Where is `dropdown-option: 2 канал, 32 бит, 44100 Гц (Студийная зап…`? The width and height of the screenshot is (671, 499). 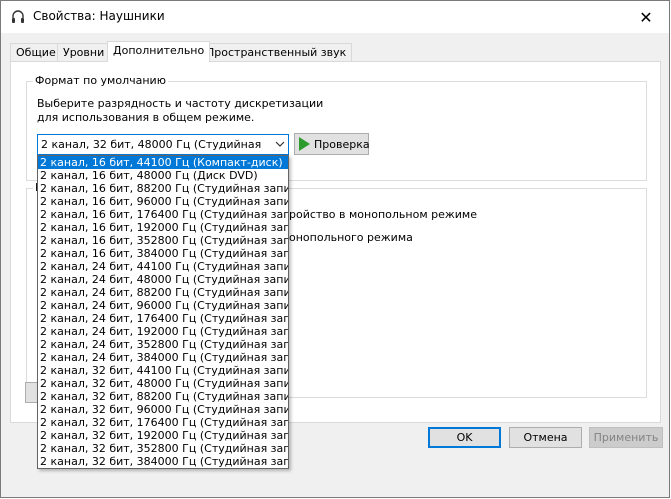 dropdown-option: 2 канал, 32 бит, 44100 Гц (Студийная зап… is located at coordinates (163, 370).